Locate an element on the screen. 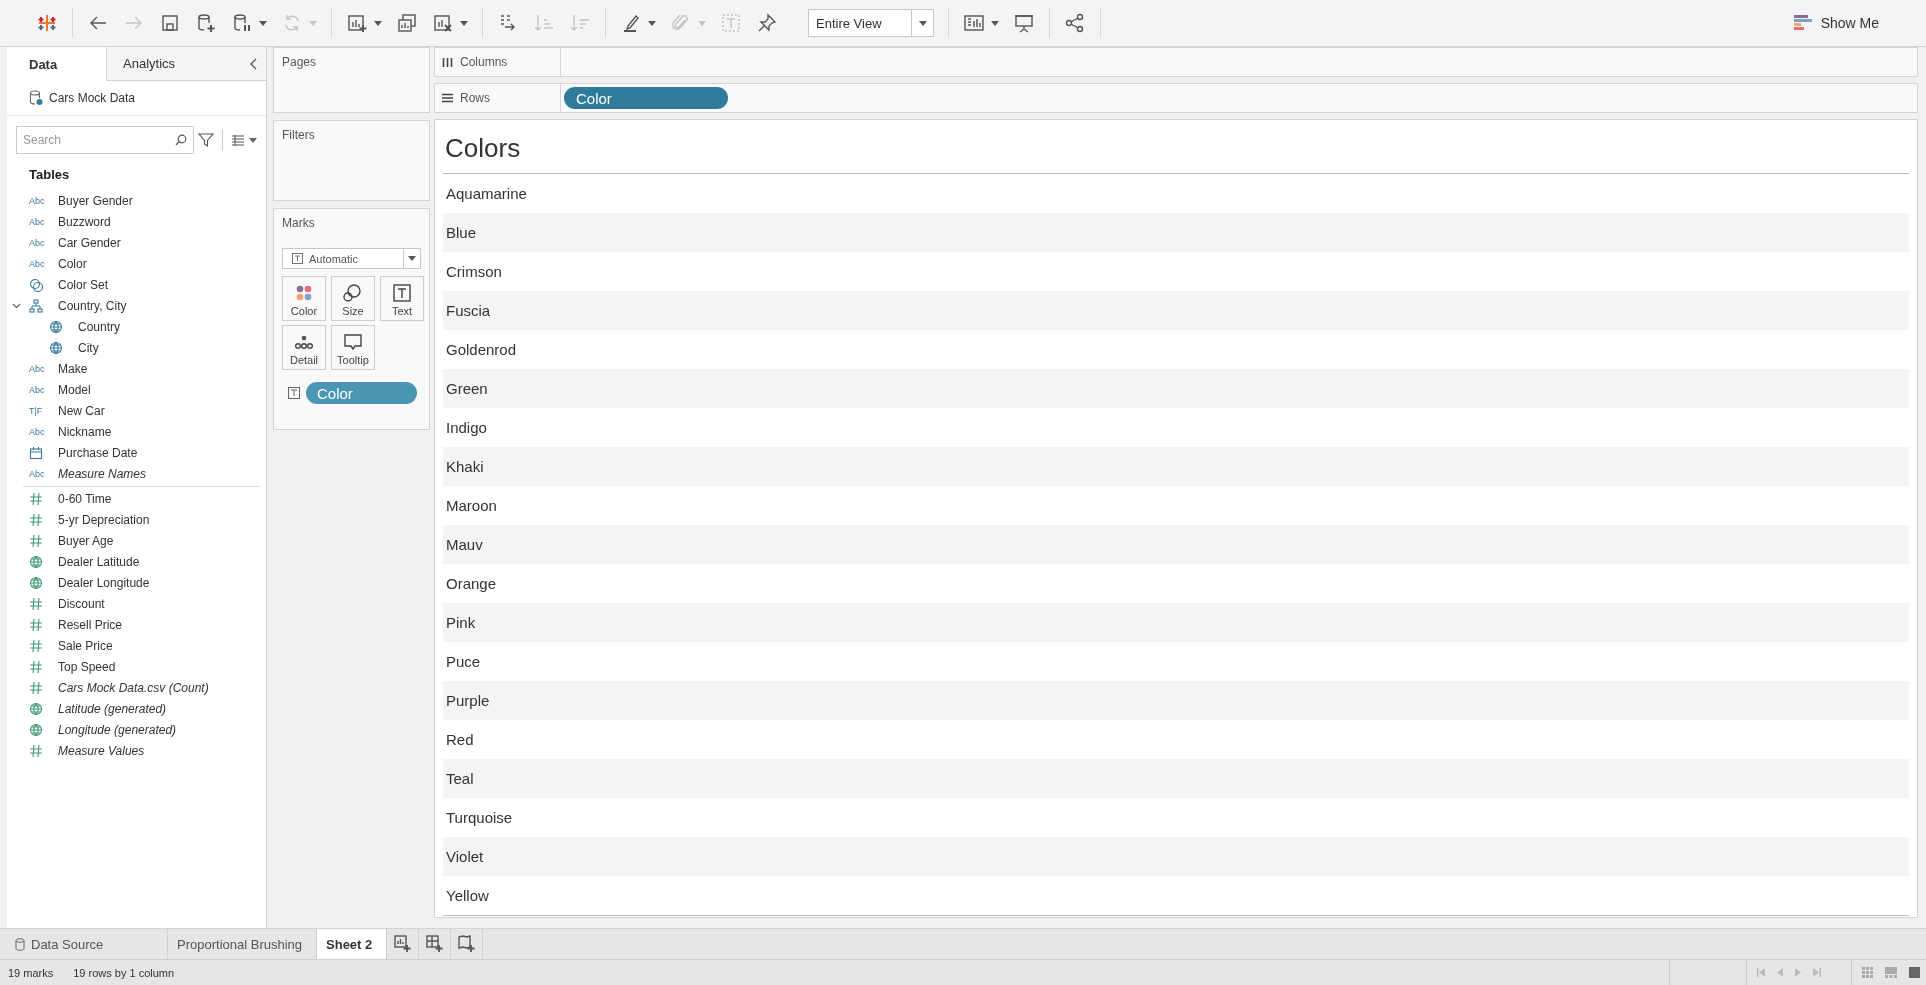  search-field: Search is located at coordinates (105, 140).